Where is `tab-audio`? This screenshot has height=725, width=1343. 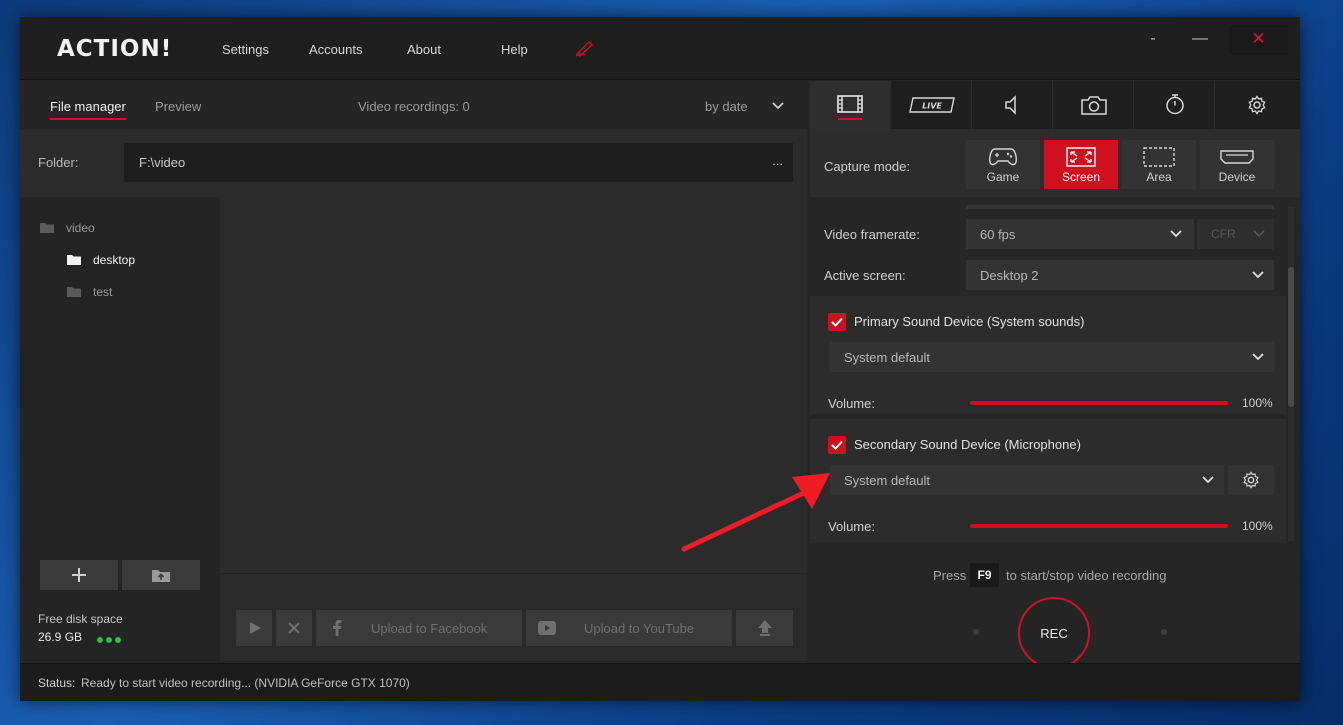
tab-audio is located at coordinates (1012, 105).